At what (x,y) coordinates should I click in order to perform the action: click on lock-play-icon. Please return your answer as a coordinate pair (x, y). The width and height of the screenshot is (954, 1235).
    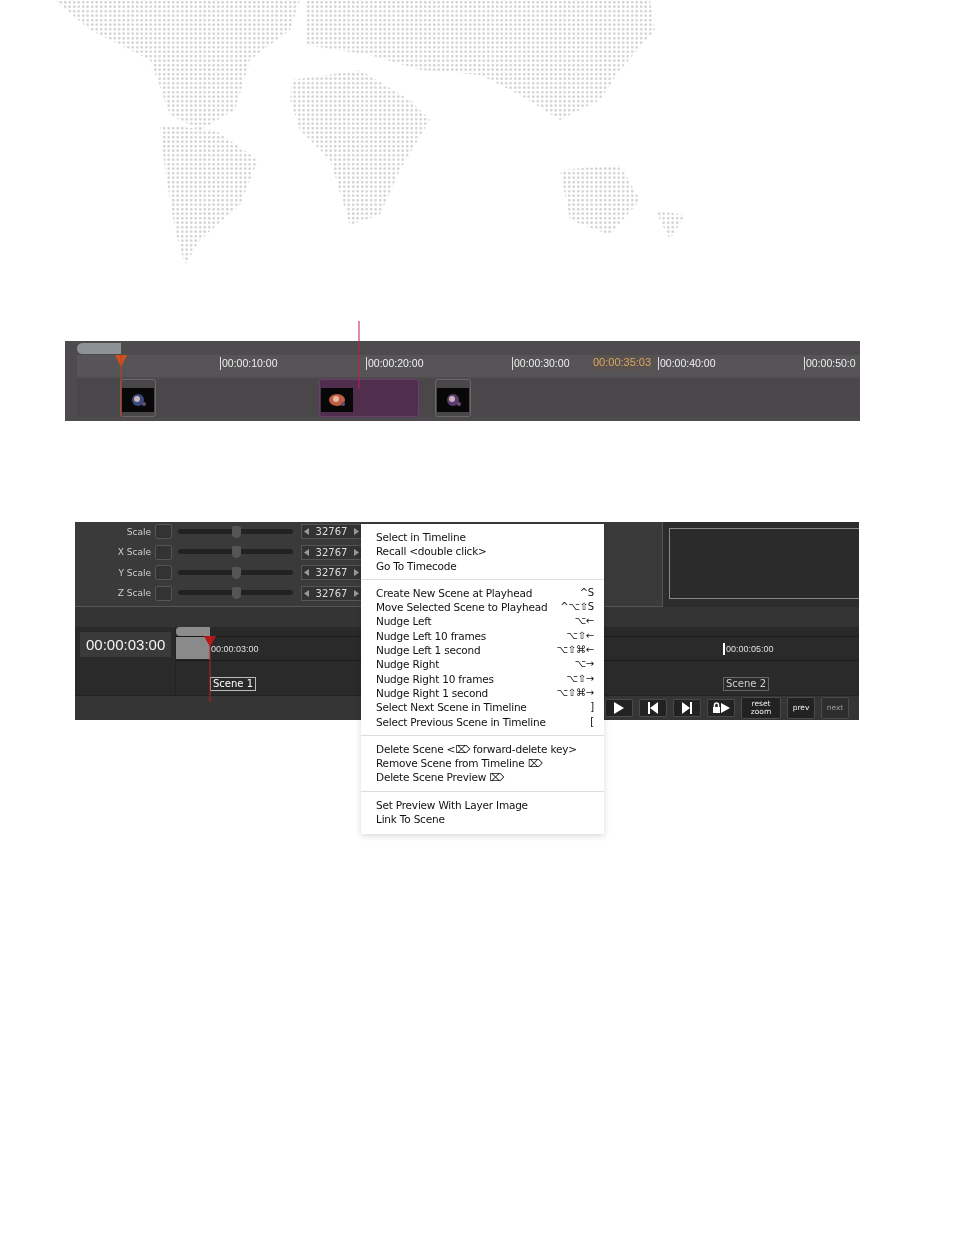
    Looking at the image, I should click on (721, 708).